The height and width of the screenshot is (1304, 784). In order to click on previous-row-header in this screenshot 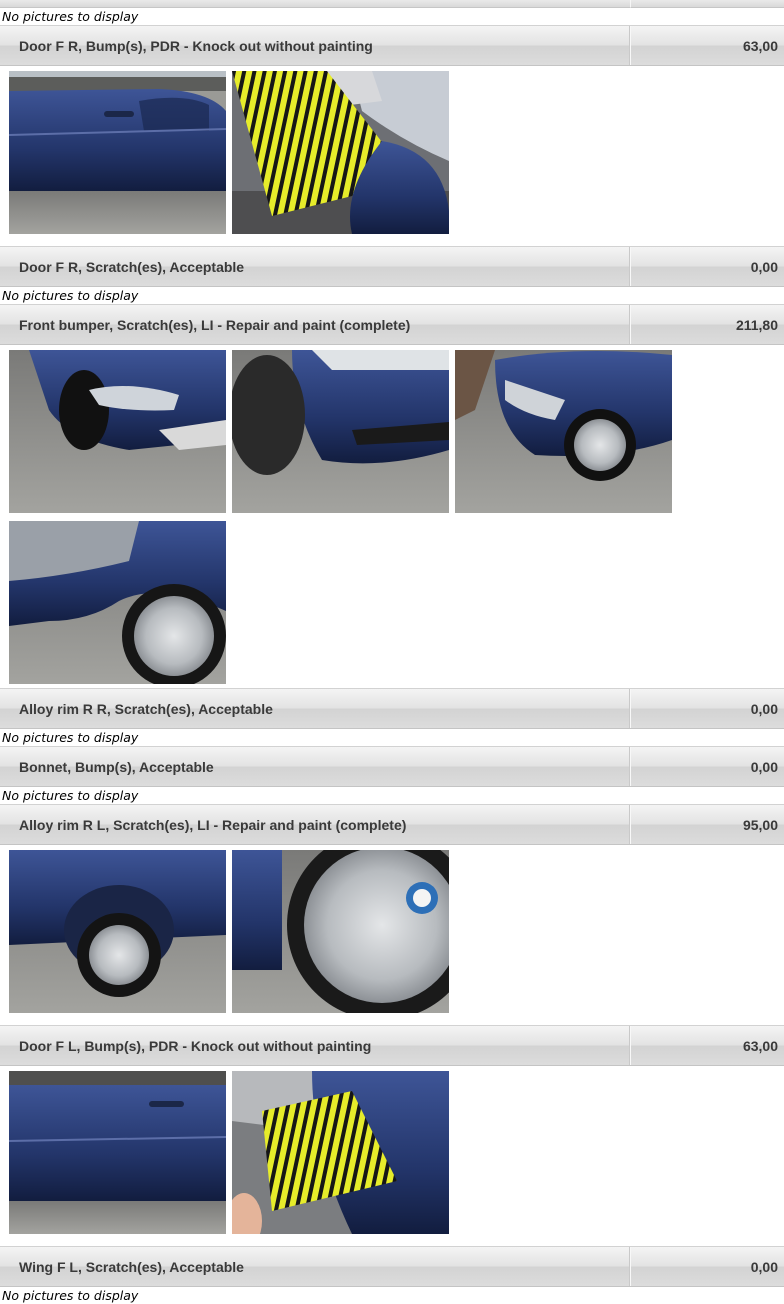, I will do `click(392, 4)`.